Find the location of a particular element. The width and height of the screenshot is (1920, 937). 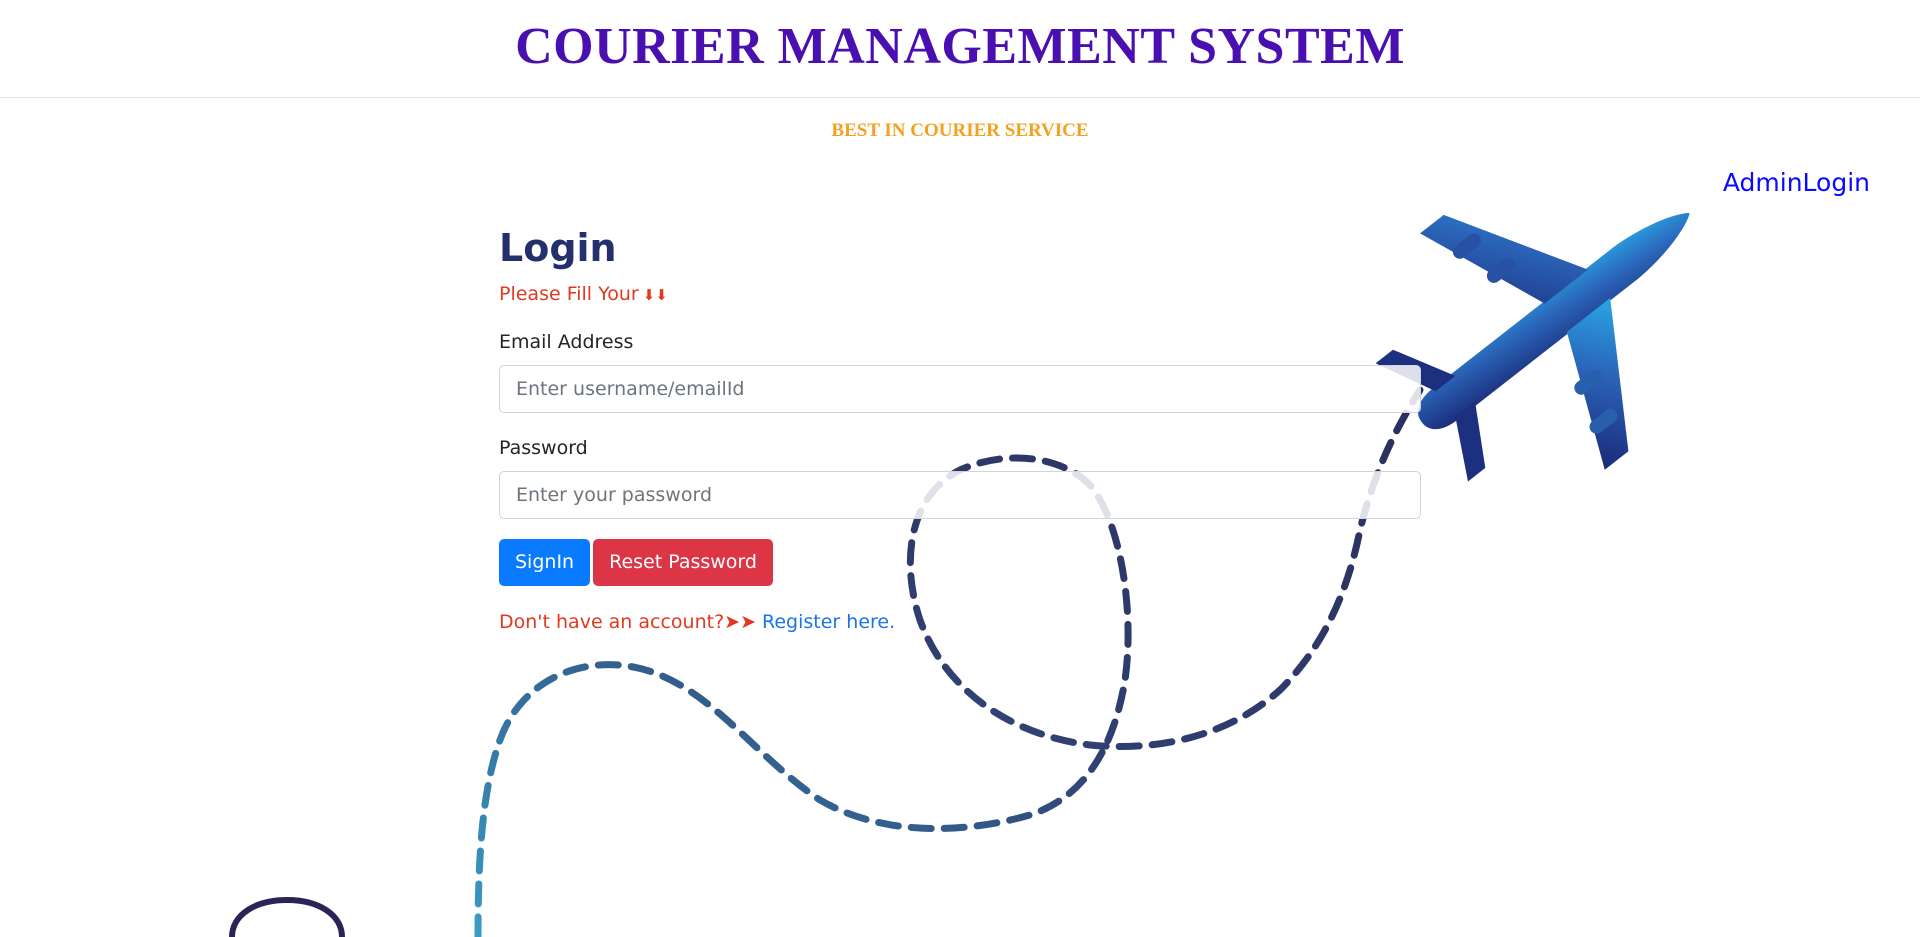

button-row: SignIn Reset Password is located at coordinates (960, 562).